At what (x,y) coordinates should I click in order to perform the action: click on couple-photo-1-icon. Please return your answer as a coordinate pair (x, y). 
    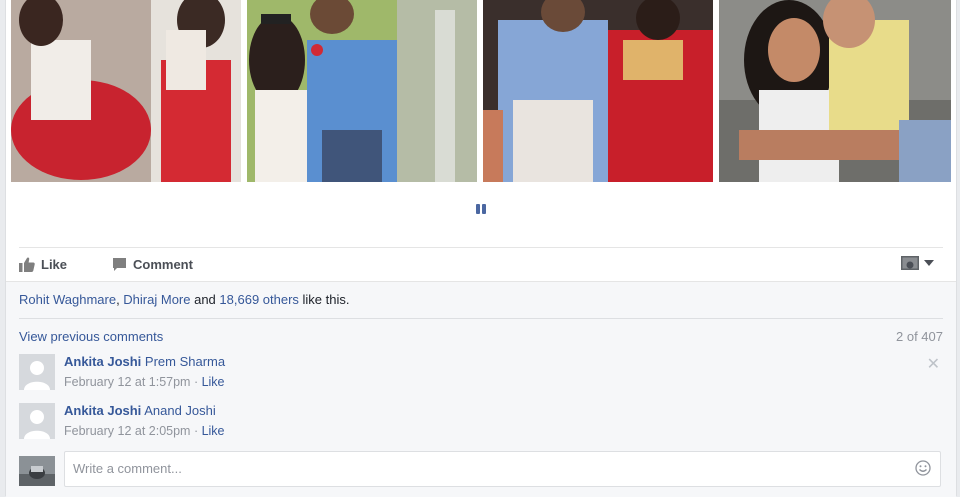
    Looking at the image, I should click on (126, 91).